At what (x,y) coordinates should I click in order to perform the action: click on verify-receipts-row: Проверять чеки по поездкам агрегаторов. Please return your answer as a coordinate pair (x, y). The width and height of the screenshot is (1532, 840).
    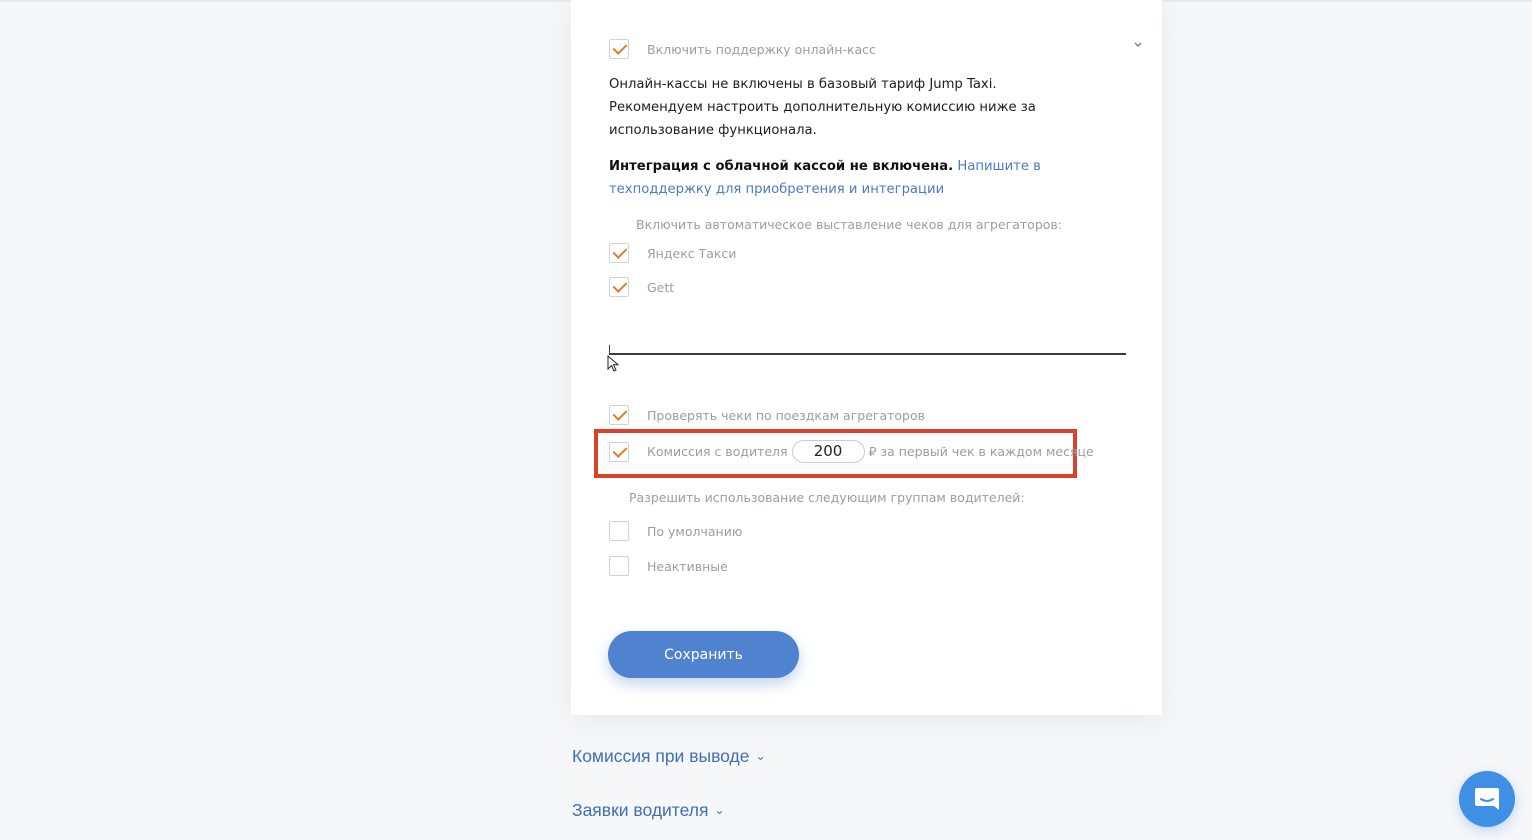
    Looking at the image, I should click on (767, 415).